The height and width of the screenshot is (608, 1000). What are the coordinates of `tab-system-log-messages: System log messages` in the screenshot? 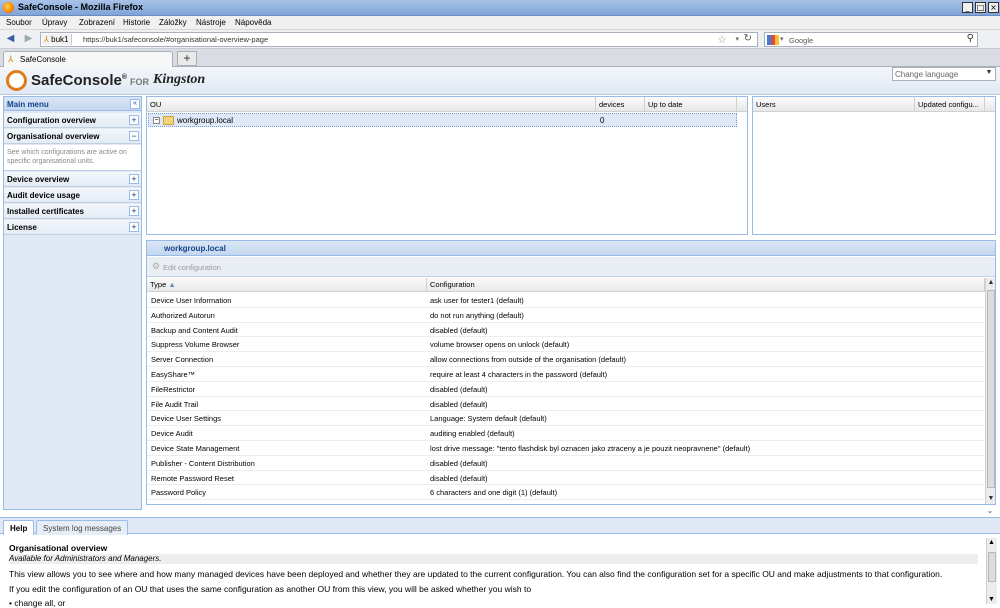 It's located at (82, 527).